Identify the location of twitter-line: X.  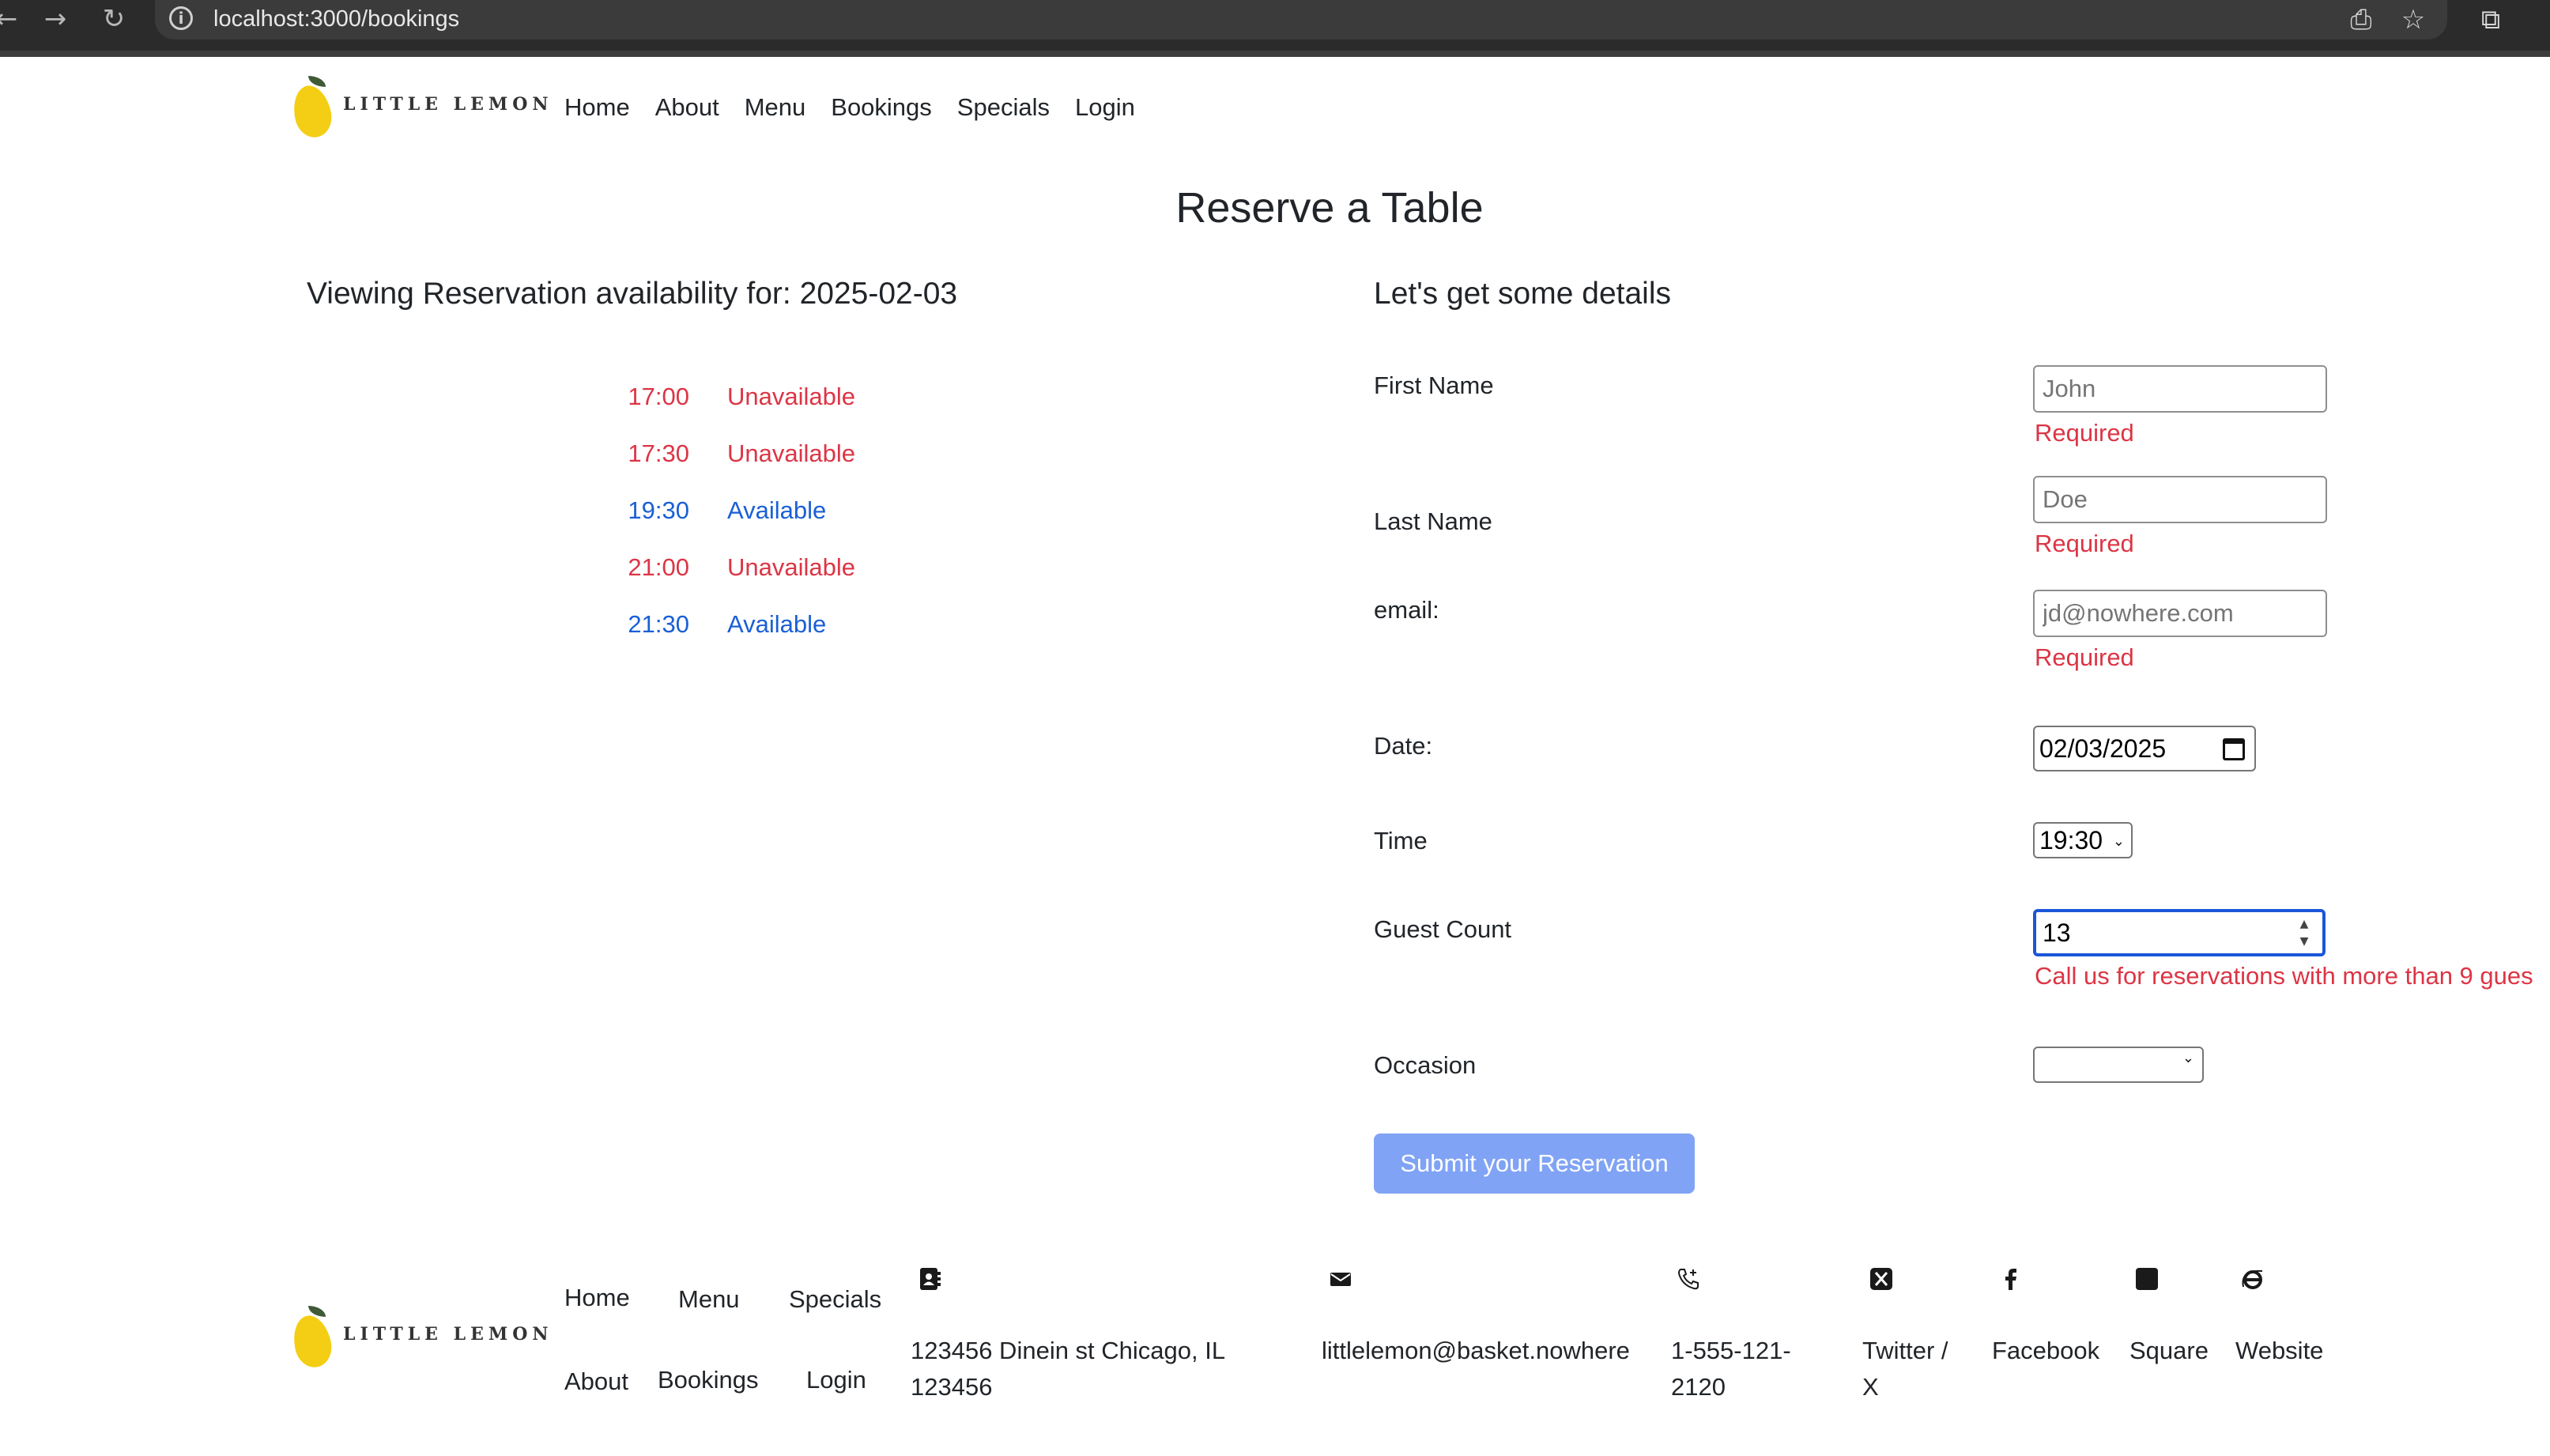
(1871, 1387).